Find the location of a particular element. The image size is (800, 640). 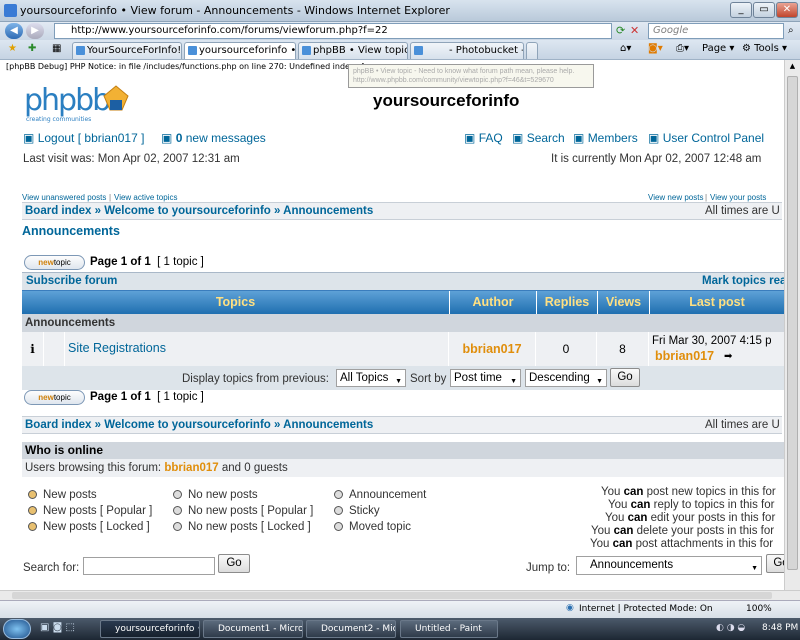

new-tab-button is located at coordinates (532, 50).